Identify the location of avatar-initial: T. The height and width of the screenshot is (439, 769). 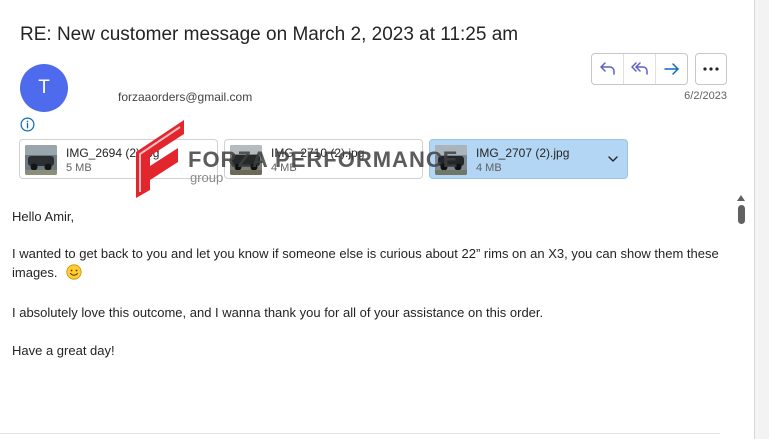
(44, 87).